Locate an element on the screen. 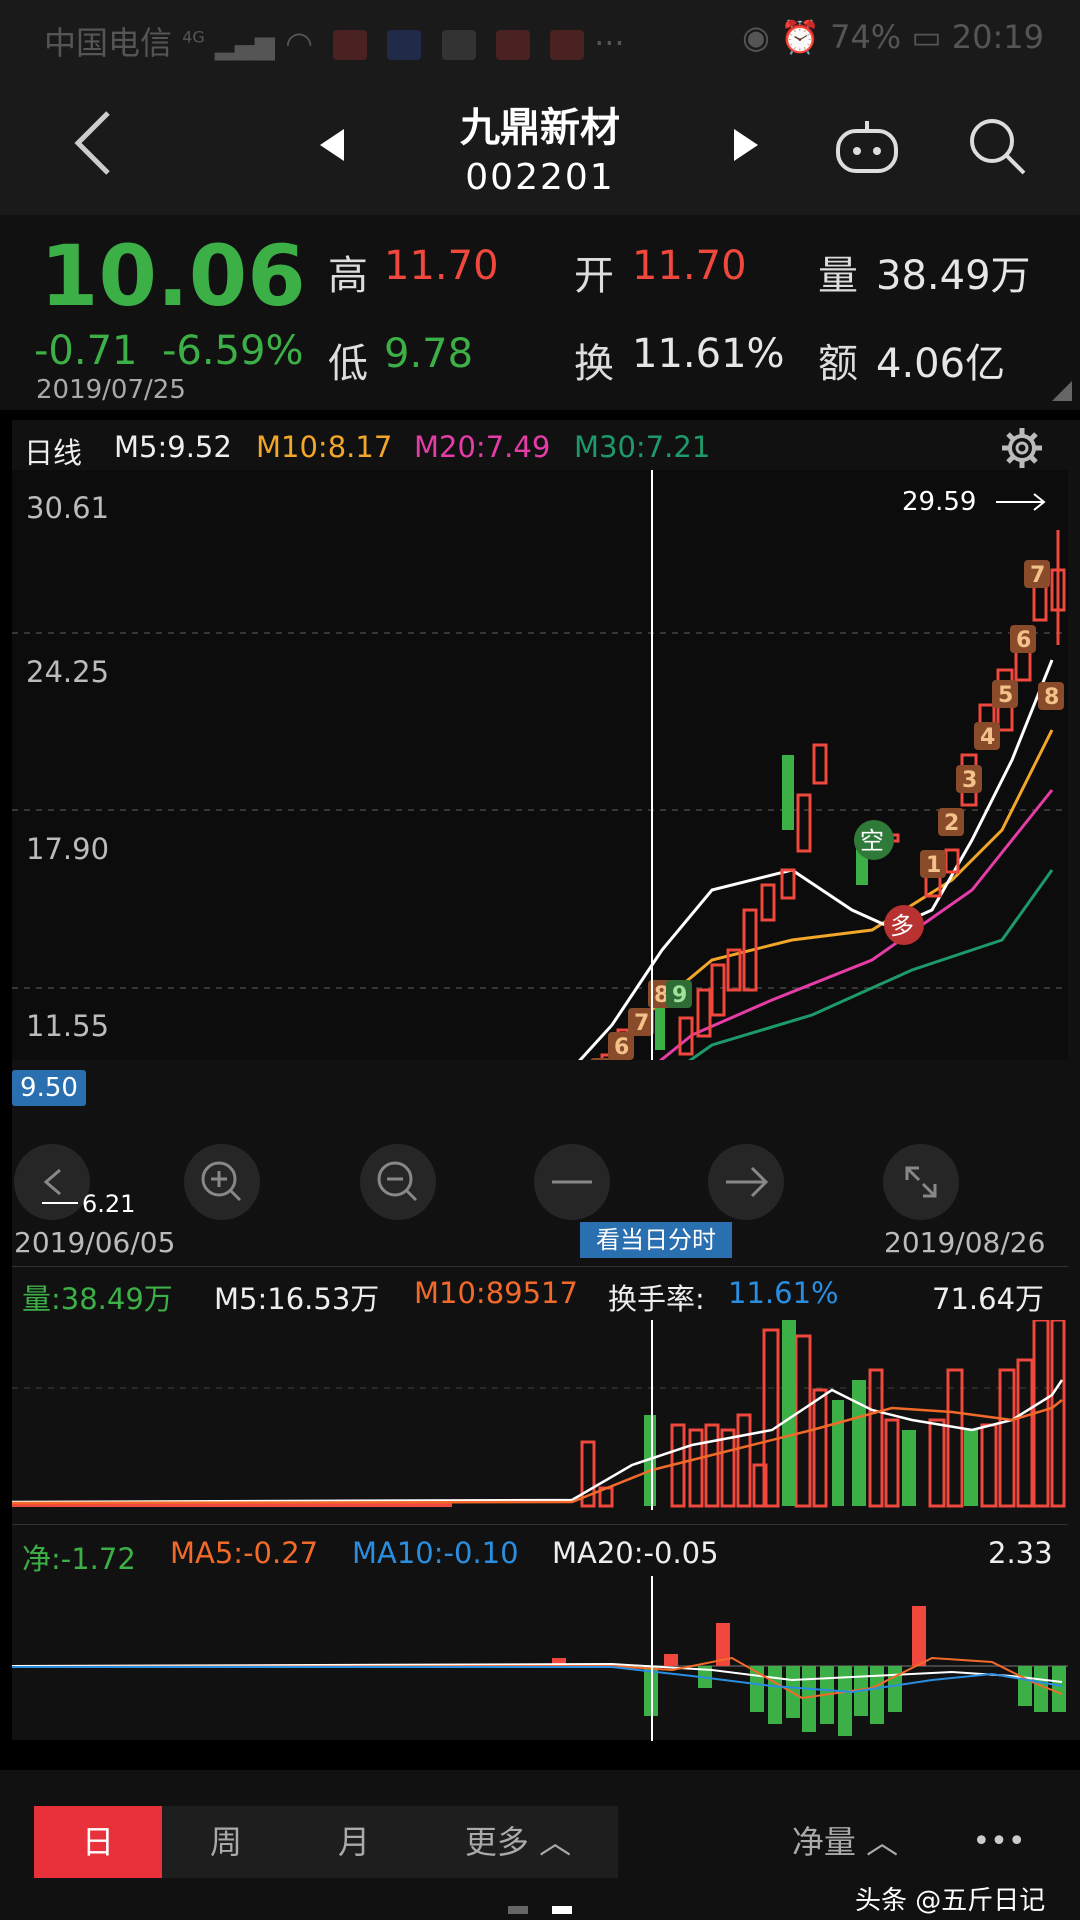  volume-legend: 量:38.49万 is located at coordinates (97, 1299).